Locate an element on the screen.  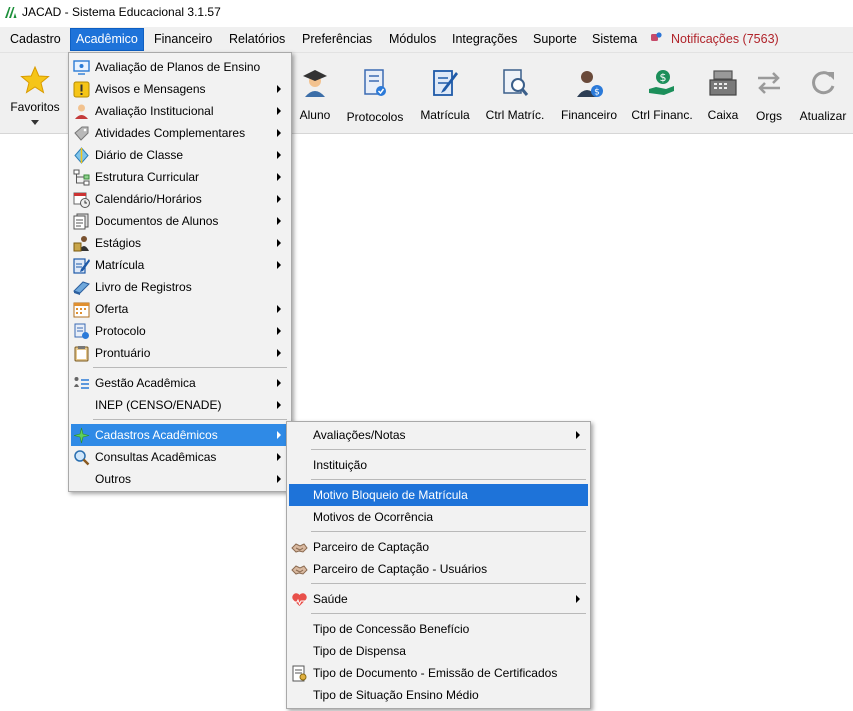
toolbar-matricula-button: Matrícula is located at coordinates (445, 92).